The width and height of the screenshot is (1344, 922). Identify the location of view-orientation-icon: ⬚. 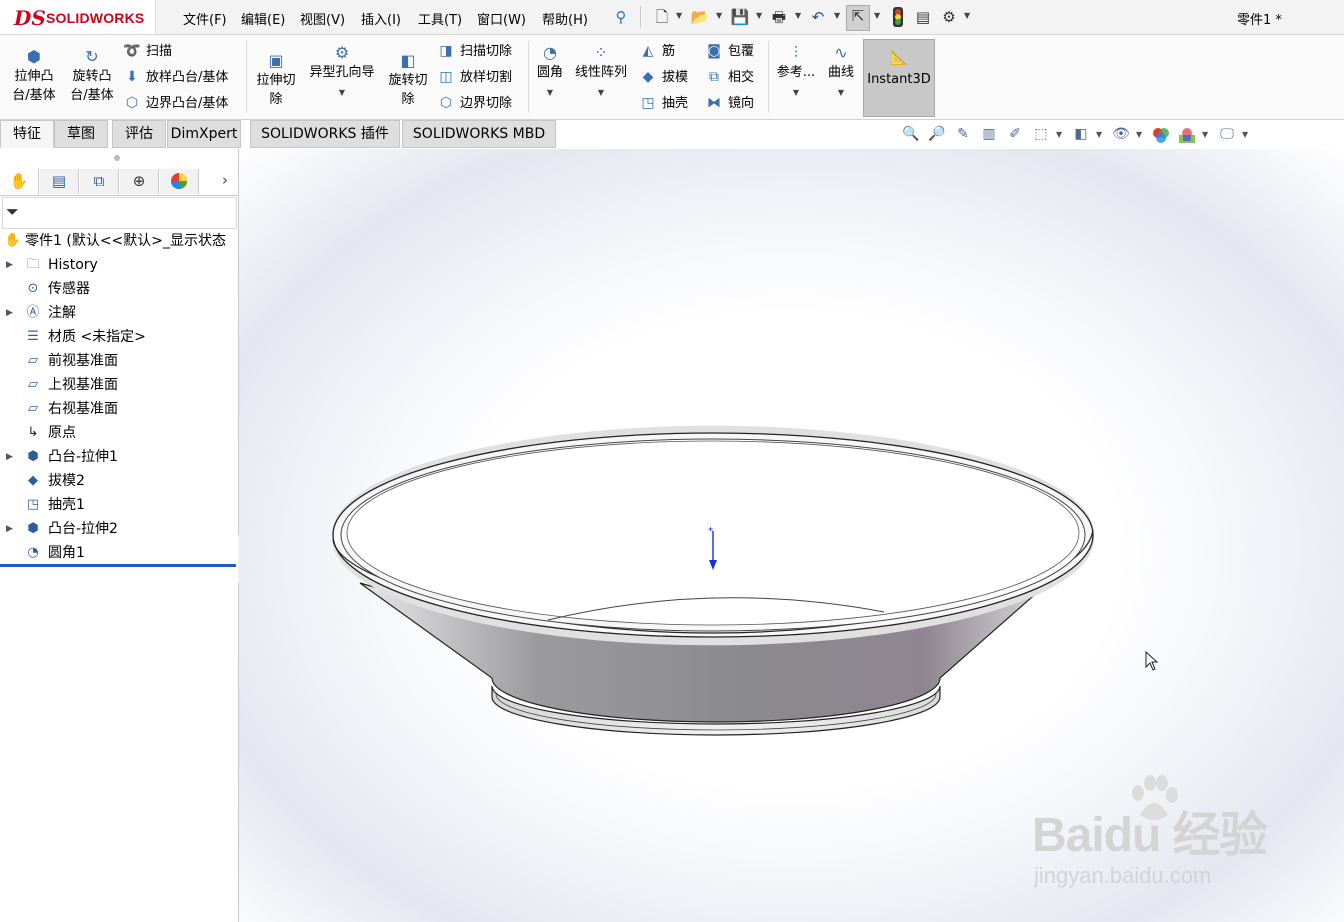
(1041, 136).